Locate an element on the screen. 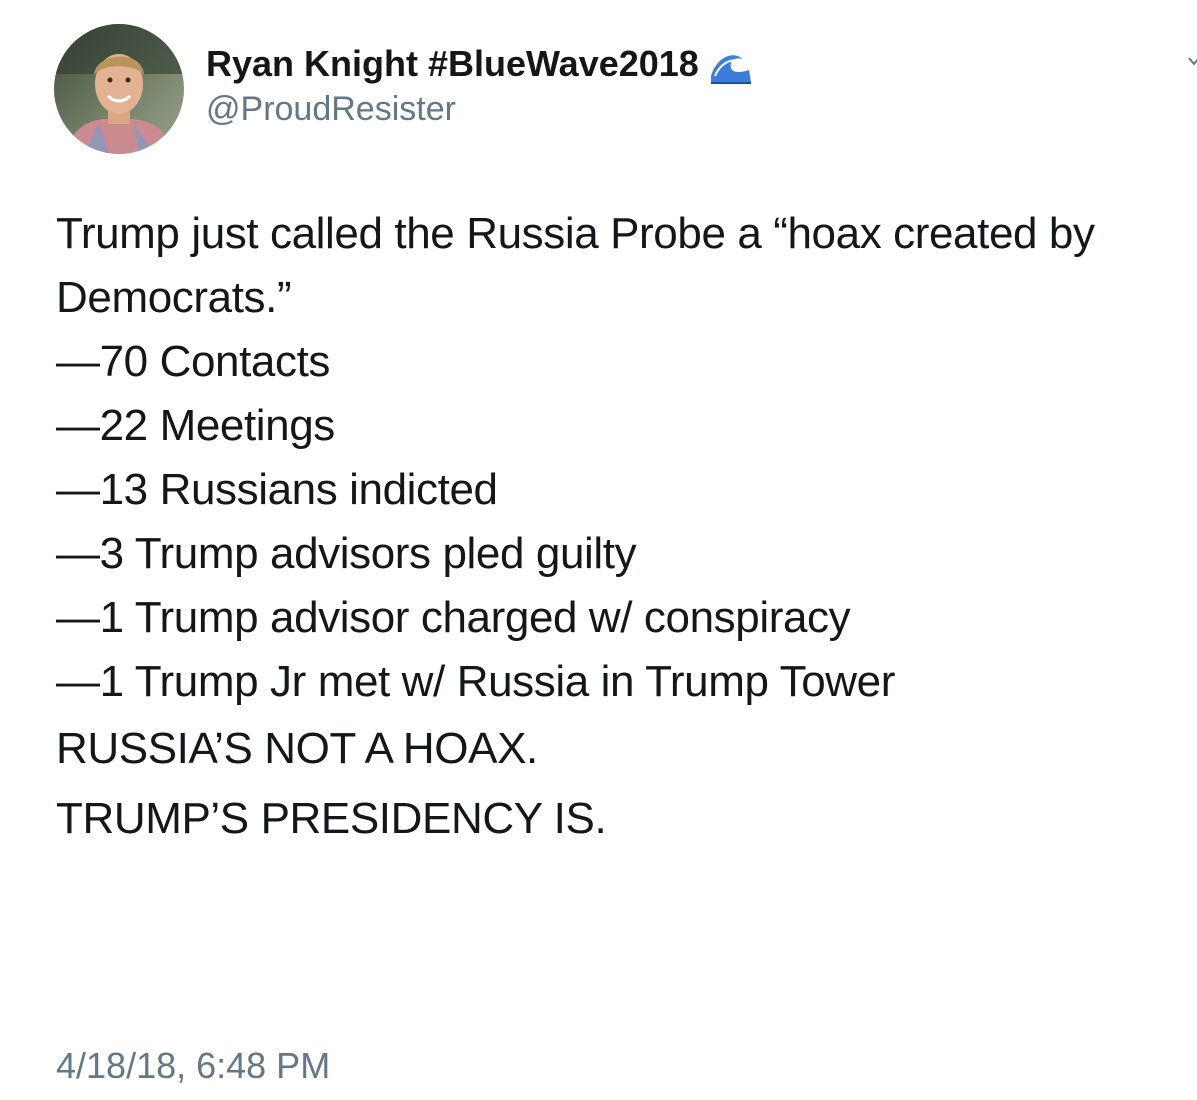 Image resolution: width=1197 pixels, height=1100 pixels. author-display-name: Ryan Knight #BlueWave2018 is located at coordinates (479, 64).